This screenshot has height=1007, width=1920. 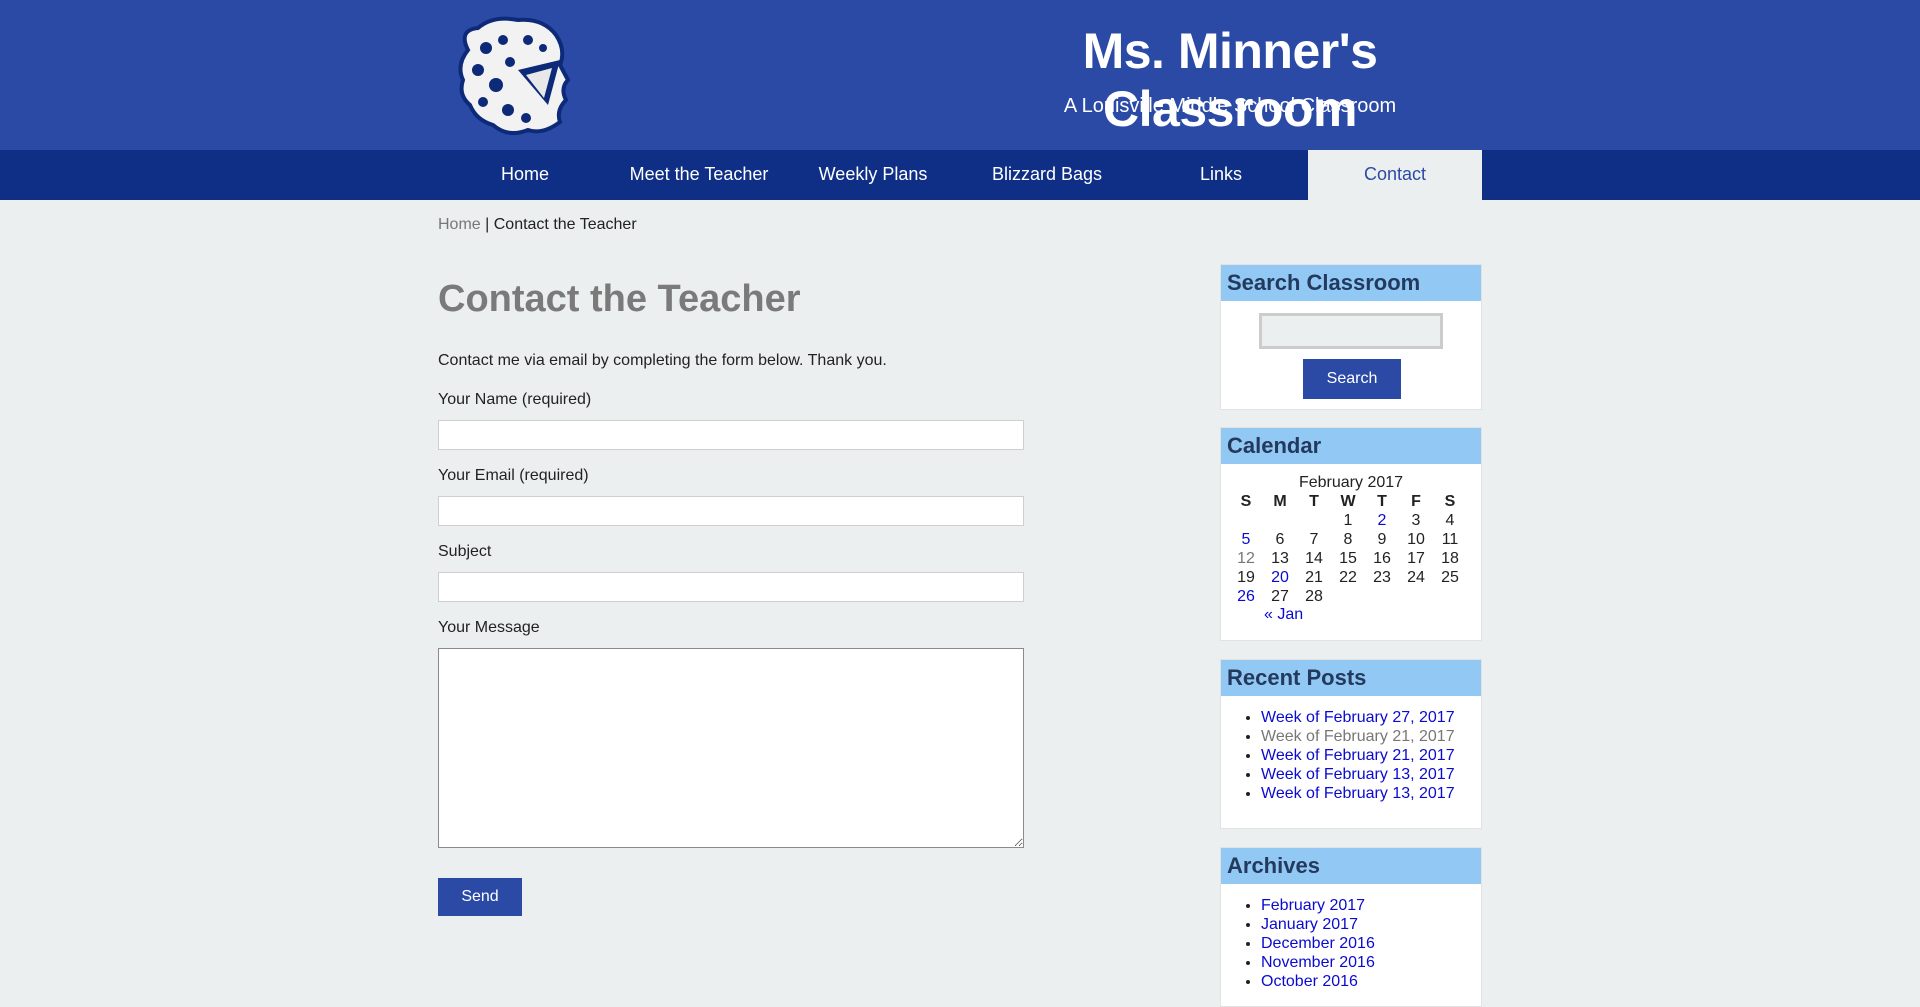 What do you see at coordinates (1318, 962) in the screenshot?
I see `archive-link: November 2016` at bounding box center [1318, 962].